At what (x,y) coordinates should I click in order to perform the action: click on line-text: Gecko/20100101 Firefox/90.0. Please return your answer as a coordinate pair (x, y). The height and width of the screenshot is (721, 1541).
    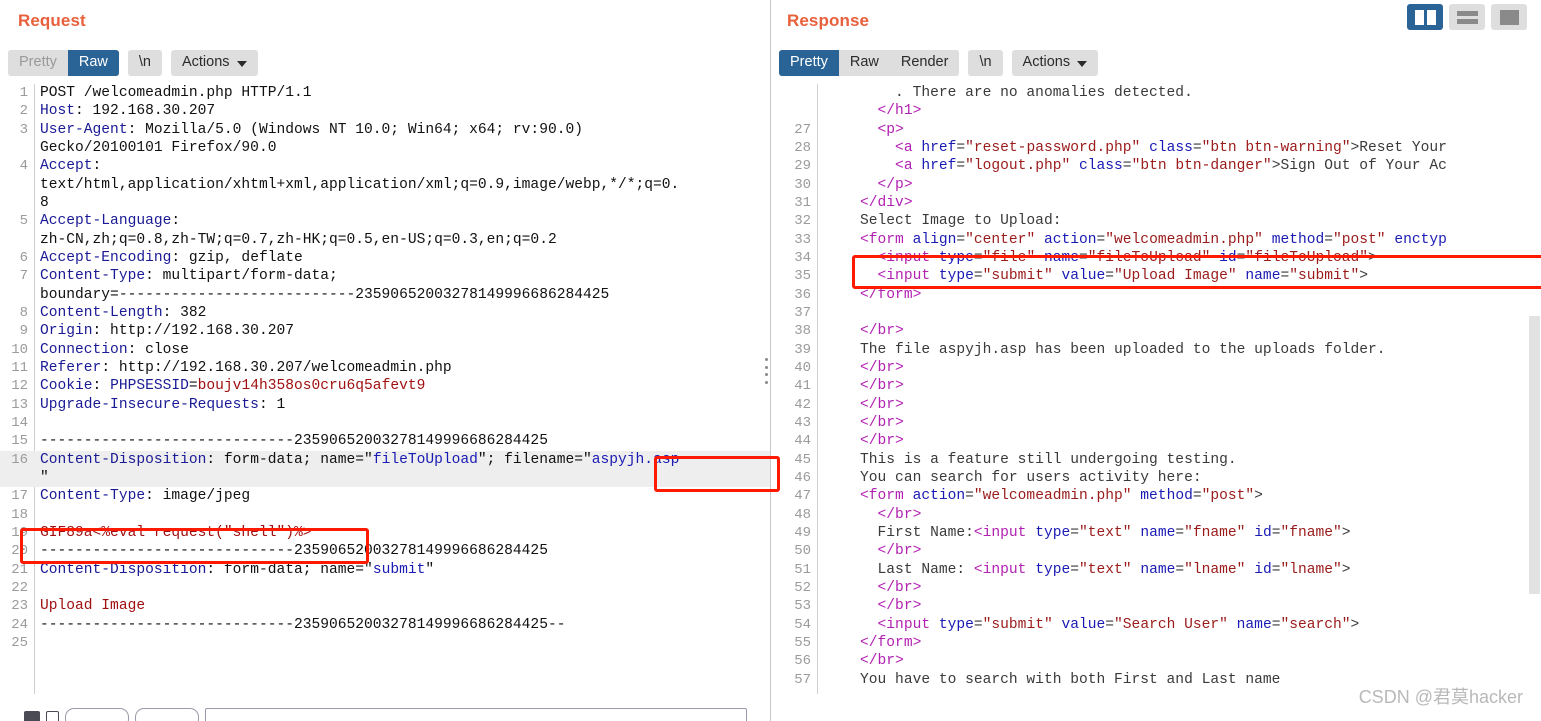
    Looking at the image, I should click on (158, 147).